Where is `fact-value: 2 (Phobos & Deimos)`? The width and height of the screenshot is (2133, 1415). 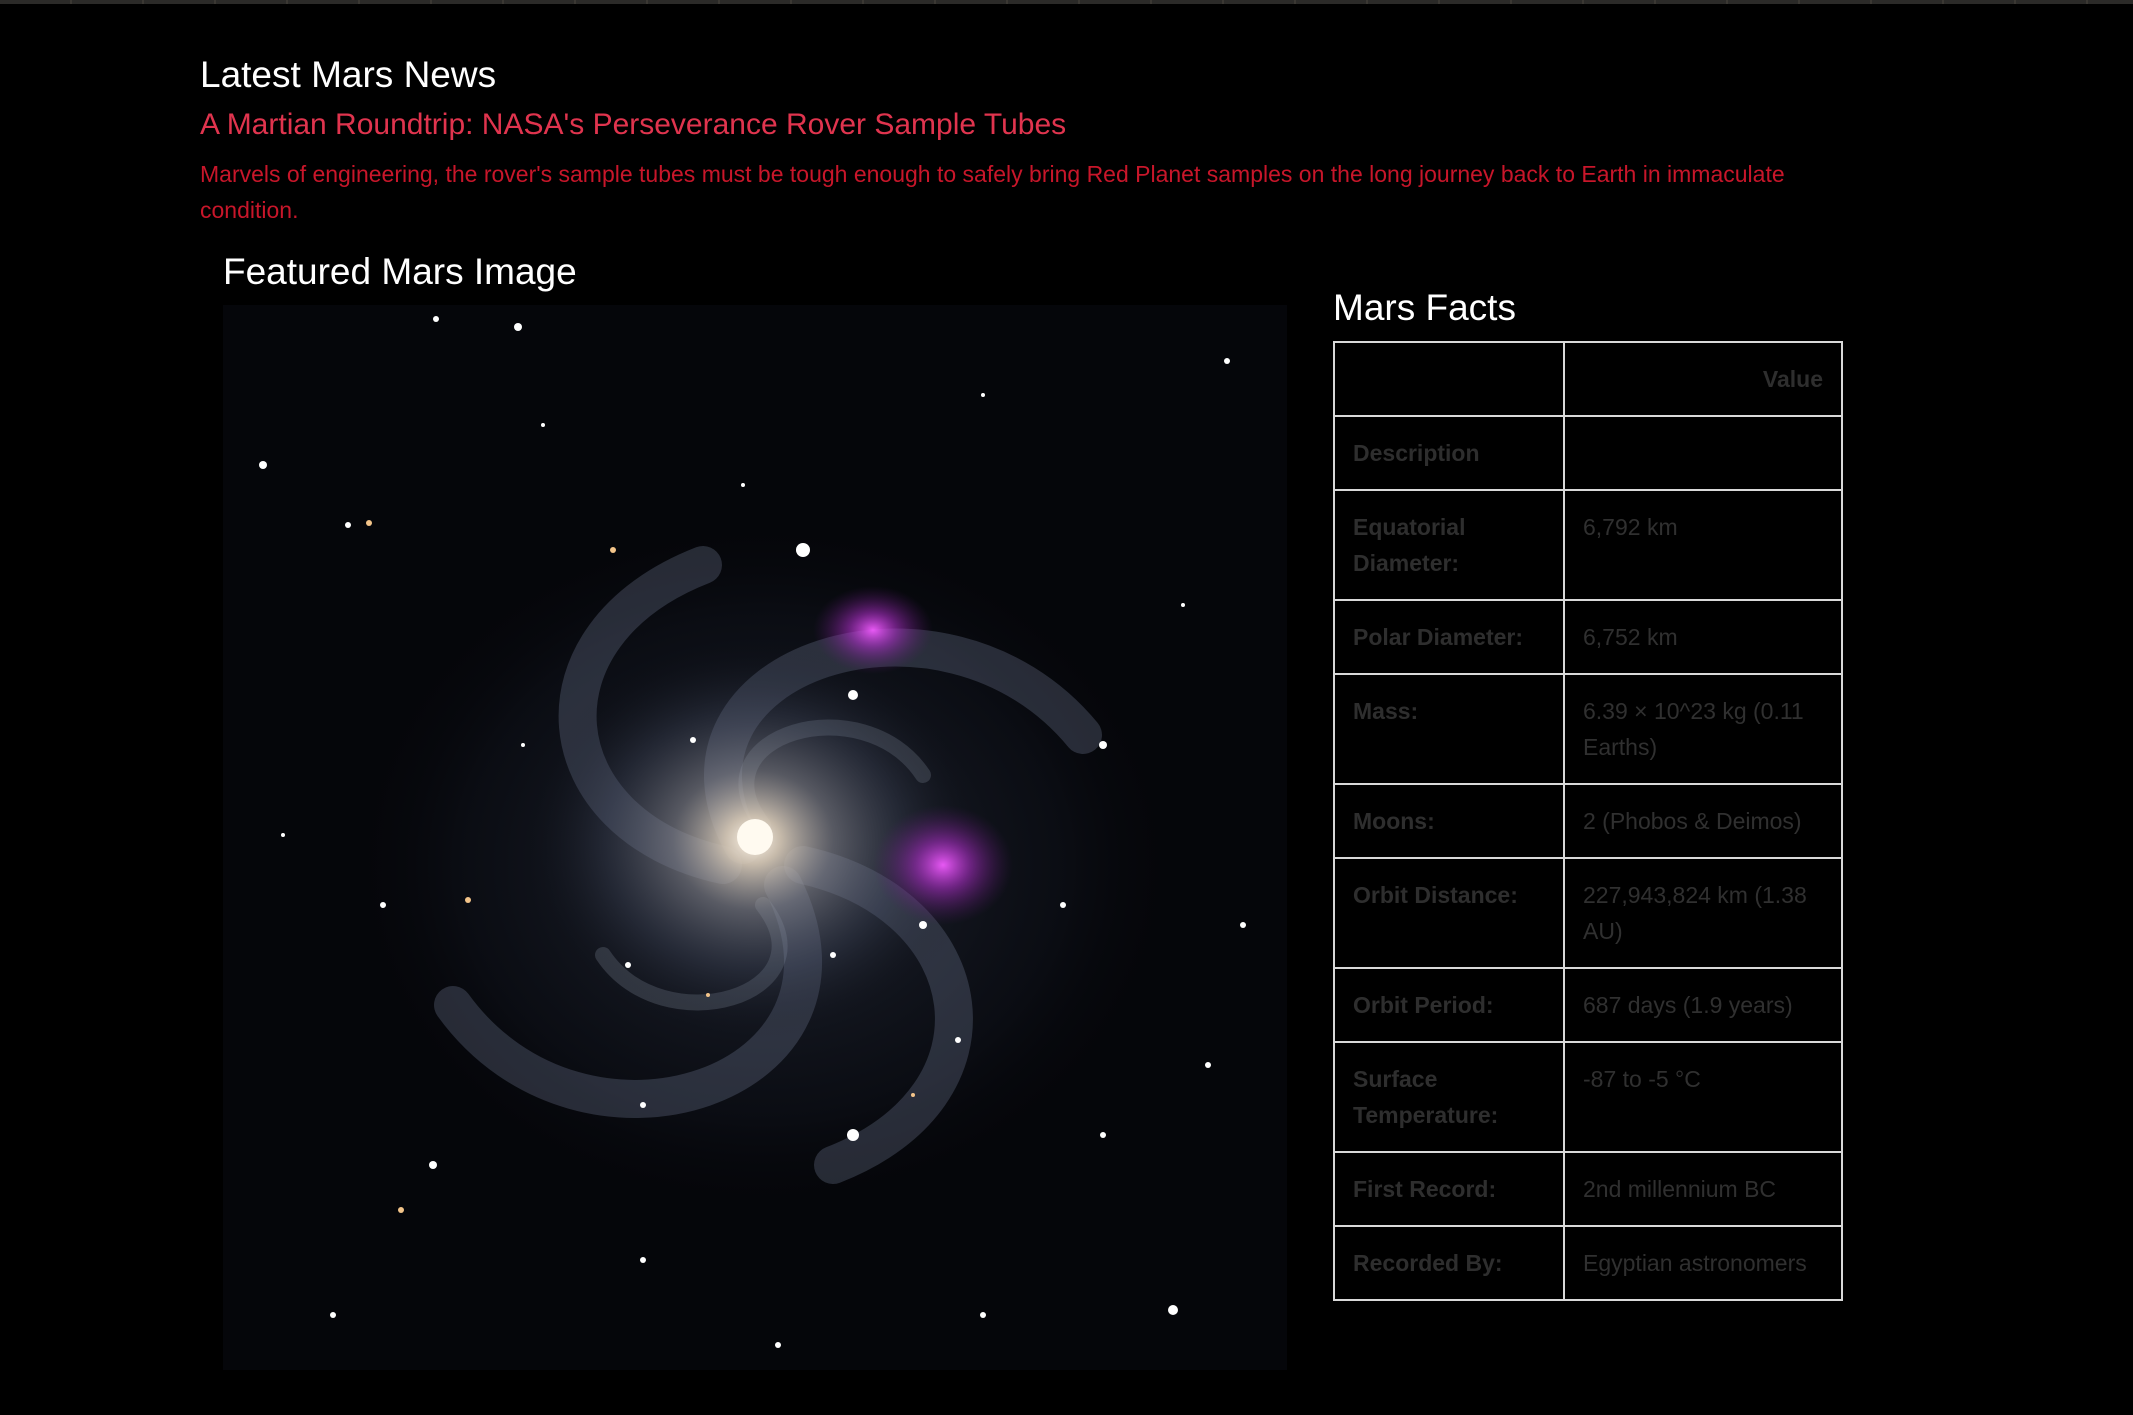
fact-value: 2 (Phobos & Deimos) is located at coordinates (1703, 821).